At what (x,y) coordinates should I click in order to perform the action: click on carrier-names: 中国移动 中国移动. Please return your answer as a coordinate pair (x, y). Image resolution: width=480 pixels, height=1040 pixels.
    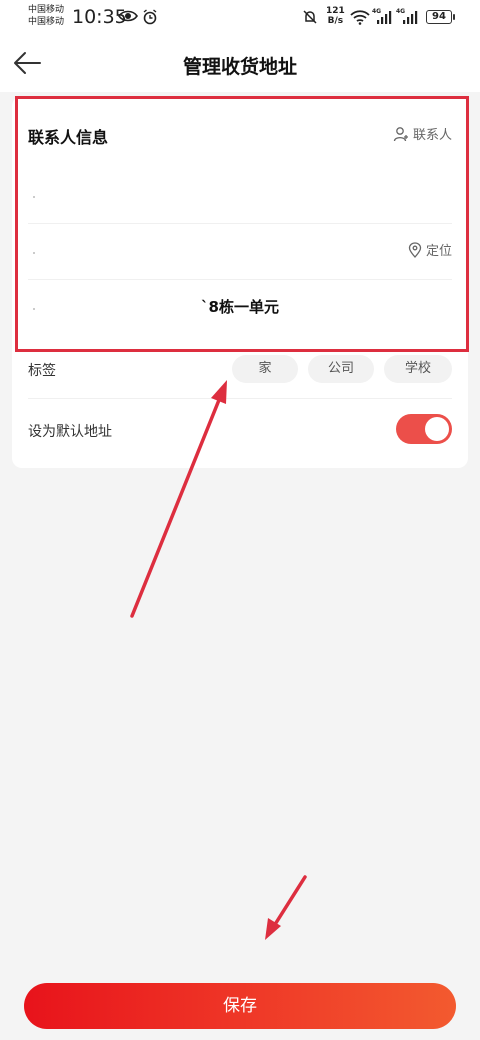
    Looking at the image, I should click on (46, 16).